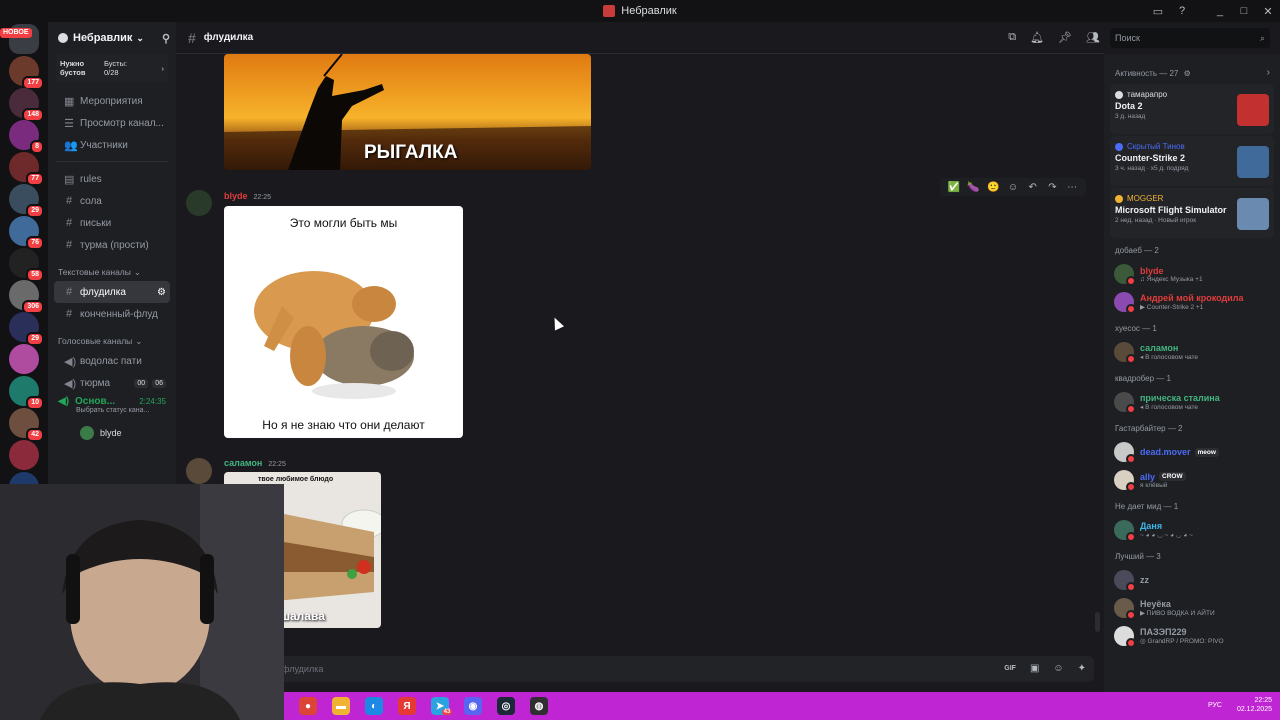 This screenshot has height=720, width=1280. Describe the element at coordinates (442, 706) in the screenshot. I see `telegram-icon: ➤ 43` at that location.